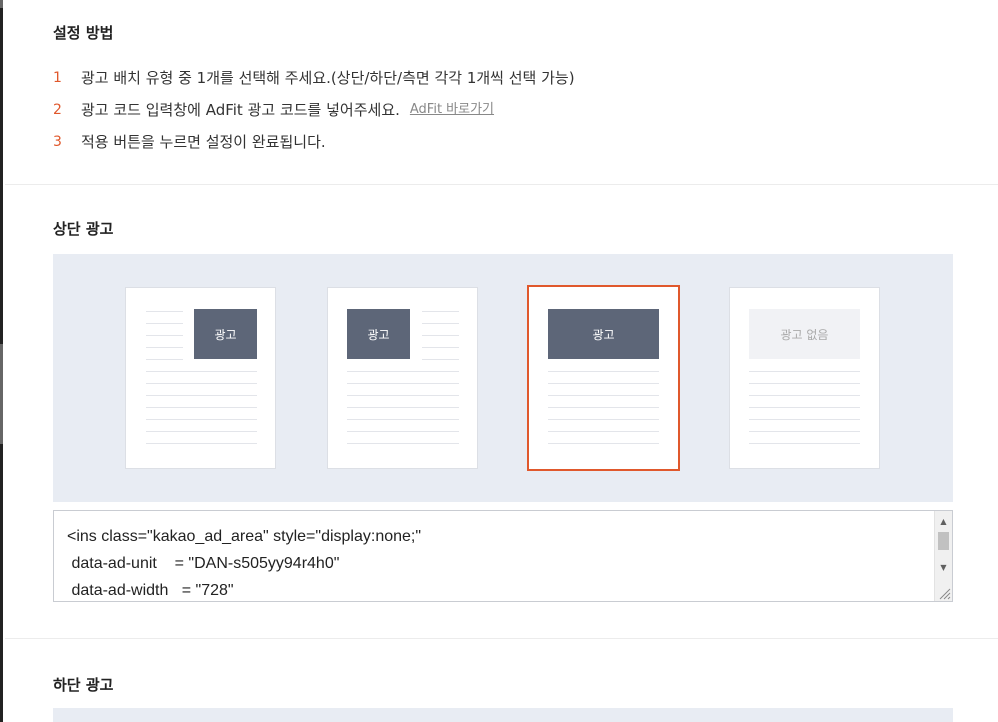 The image size is (998, 722). Describe the element at coordinates (83, 229) in the screenshot. I see `top-ad-title: 상단 광고` at that location.